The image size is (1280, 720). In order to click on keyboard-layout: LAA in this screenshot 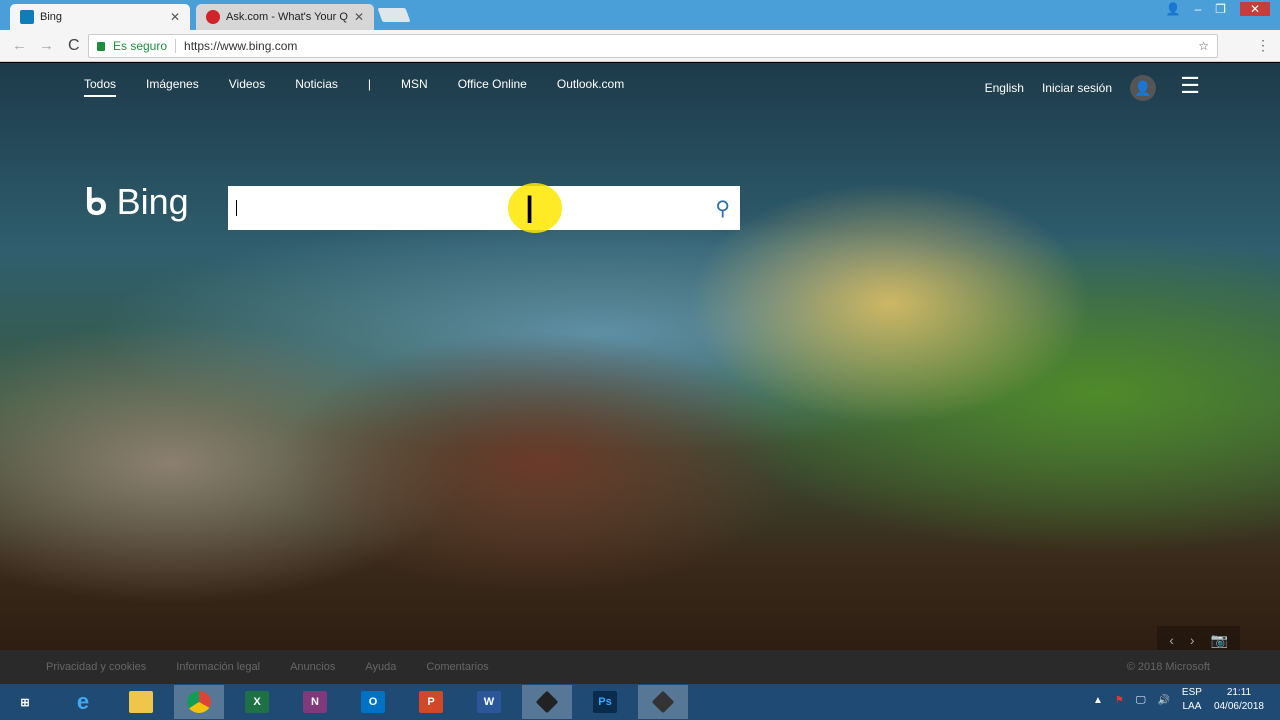, I will do `click(1192, 706)`.